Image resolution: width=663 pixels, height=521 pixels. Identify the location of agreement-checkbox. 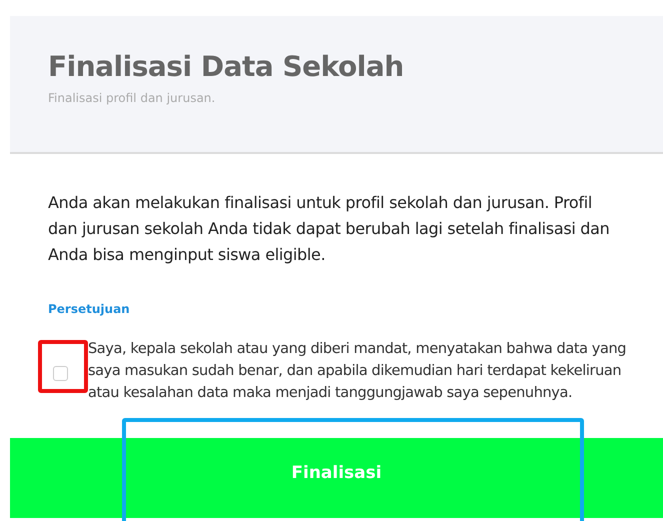
(60, 373).